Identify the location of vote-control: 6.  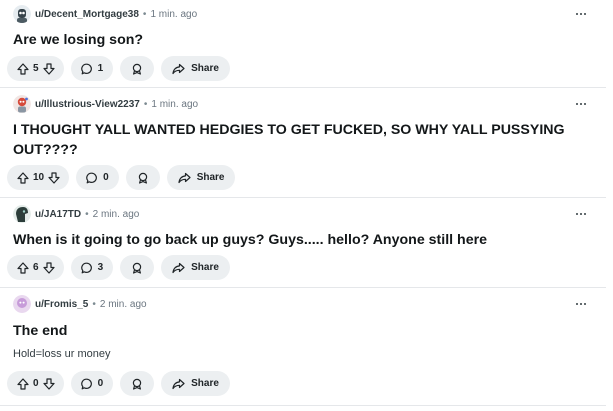
(35, 267).